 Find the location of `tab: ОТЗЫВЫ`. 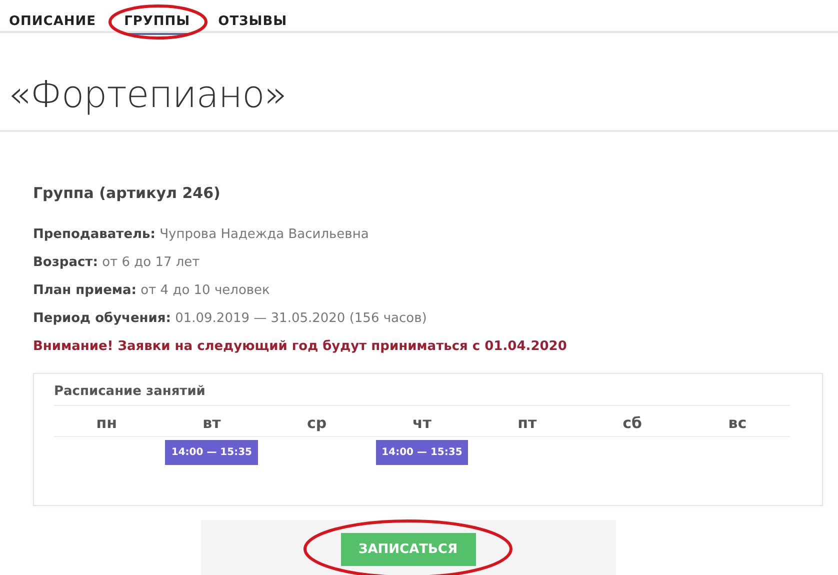

tab: ОТЗЫВЫ is located at coordinates (253, 24).